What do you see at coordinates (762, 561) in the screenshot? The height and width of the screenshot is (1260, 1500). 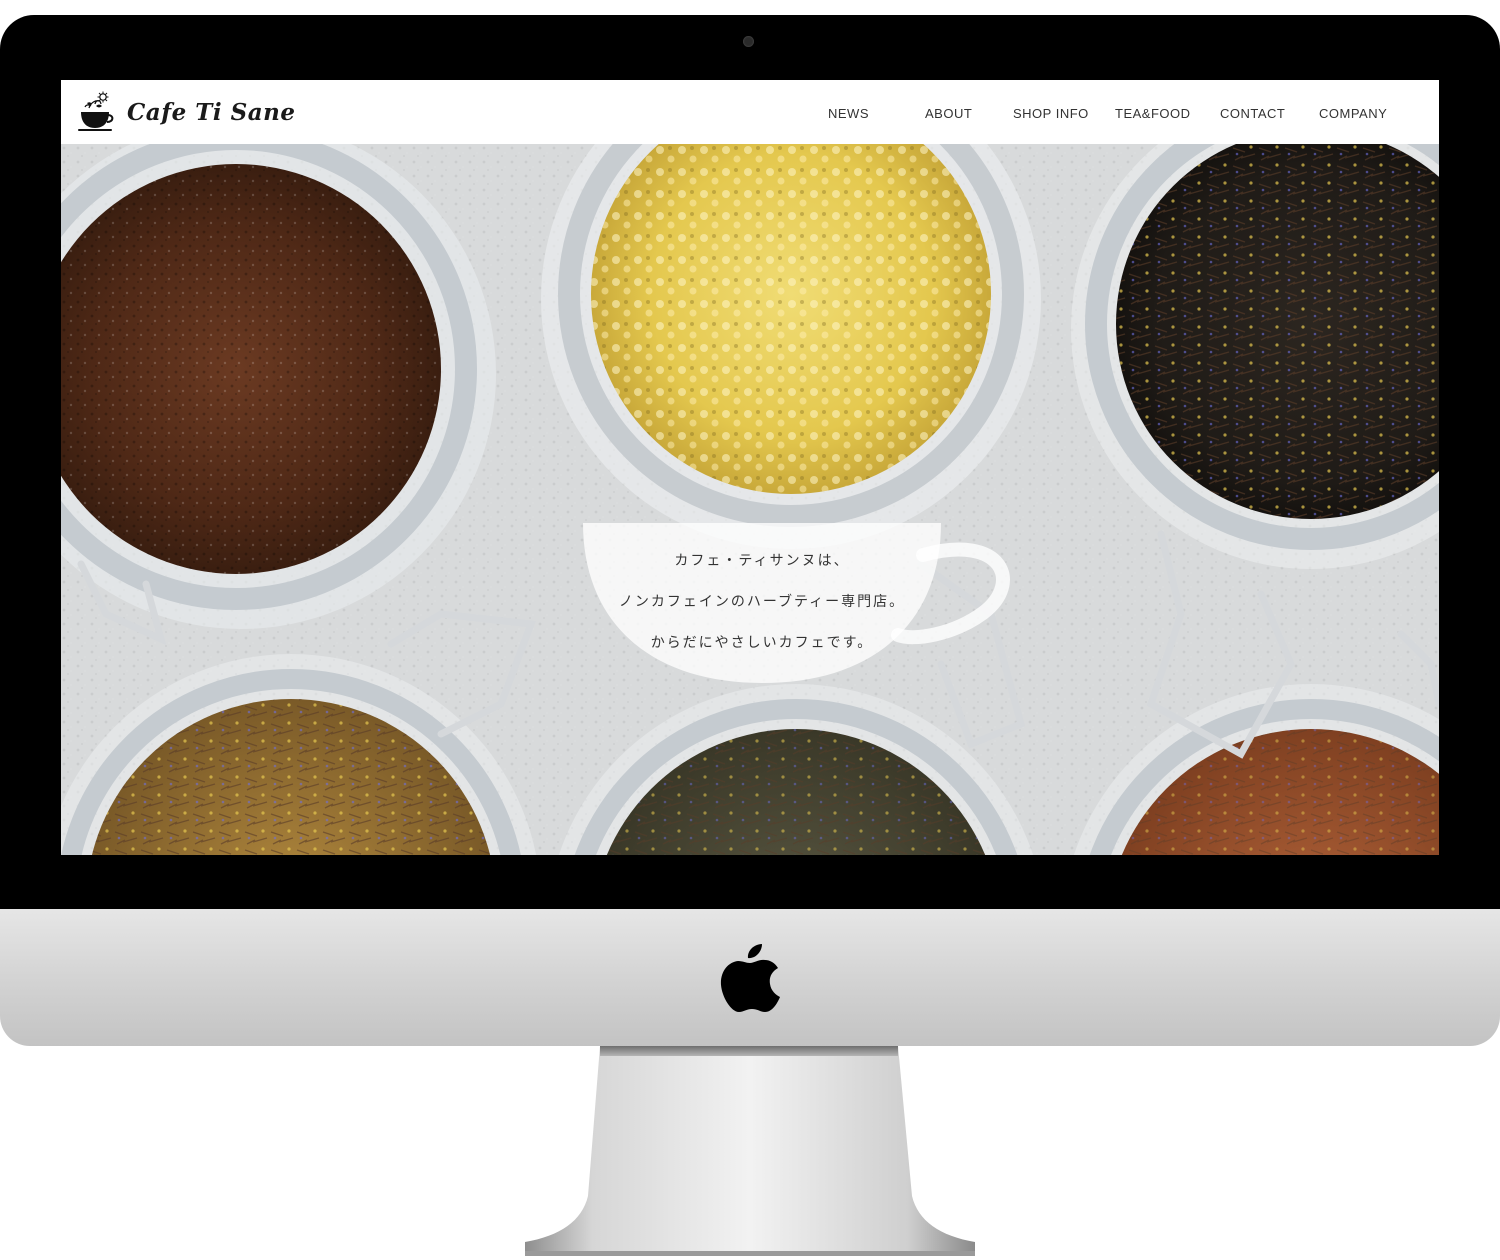 I see `hero-line-1: カフェ・ティサンヌは、` at bounding box center [762, 561].